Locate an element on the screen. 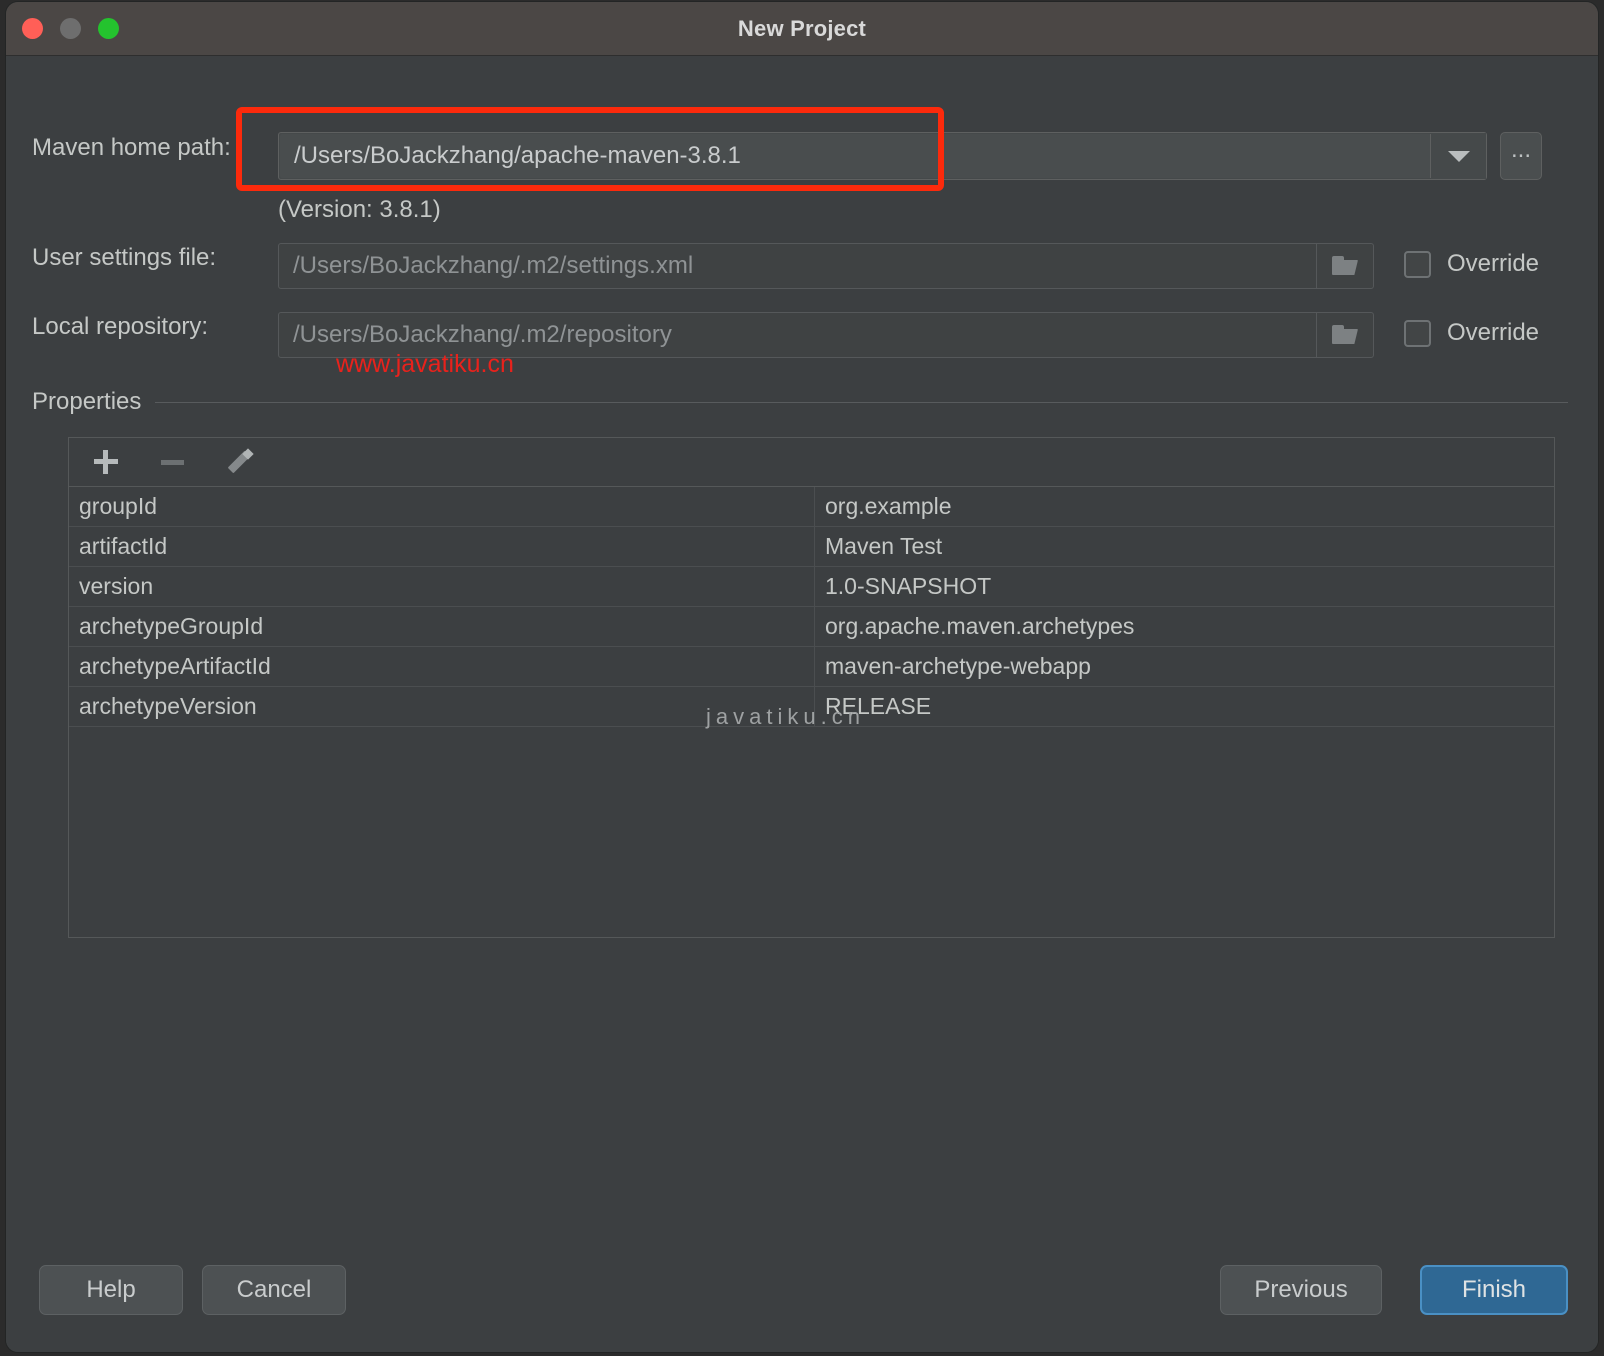 This screenshot has width=1604, height=1356. property-key-cell: archetypeGroupId is located at coordinates (442, 626).